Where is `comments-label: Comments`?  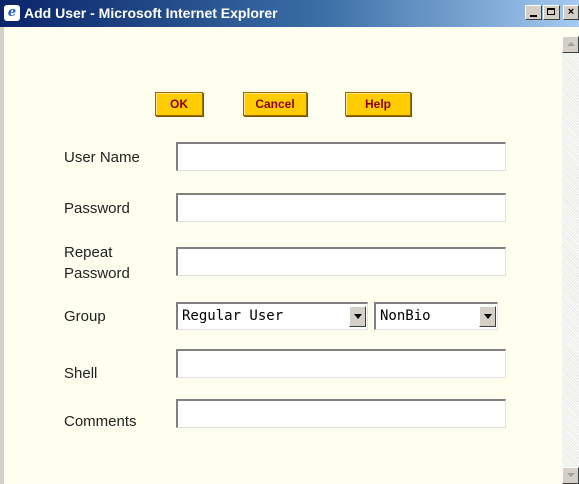 comments-label: Comments is located at coordinates (100, 421).